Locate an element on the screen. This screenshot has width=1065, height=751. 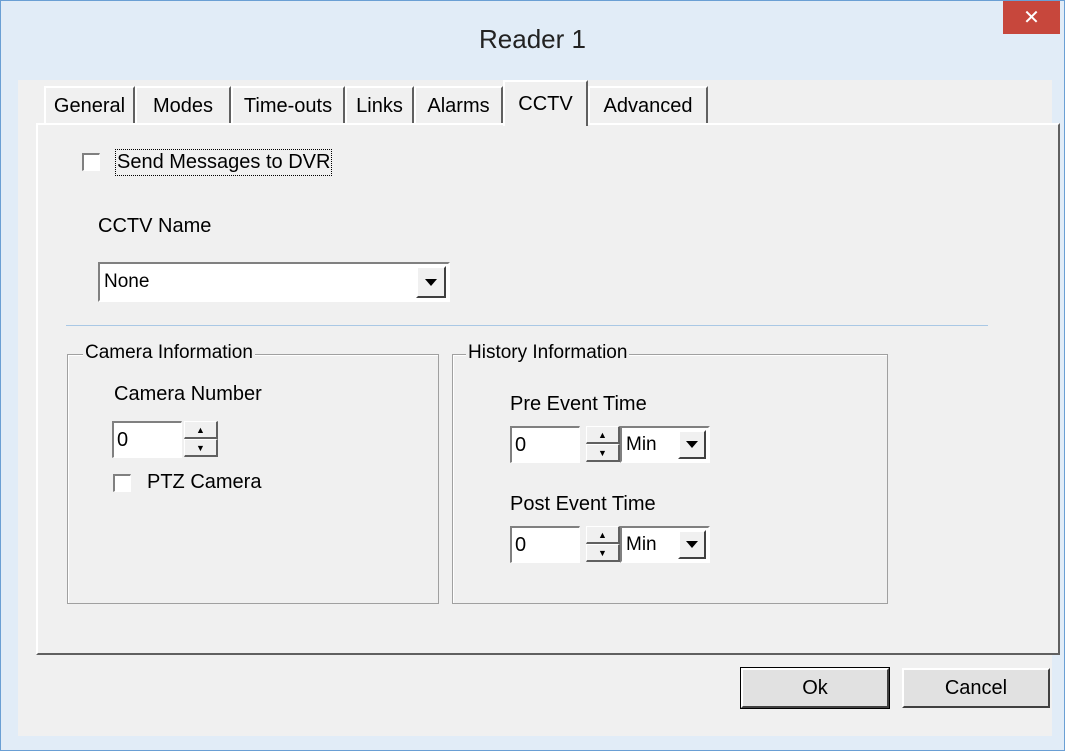
separator-line is located at coordinates (527, 325).